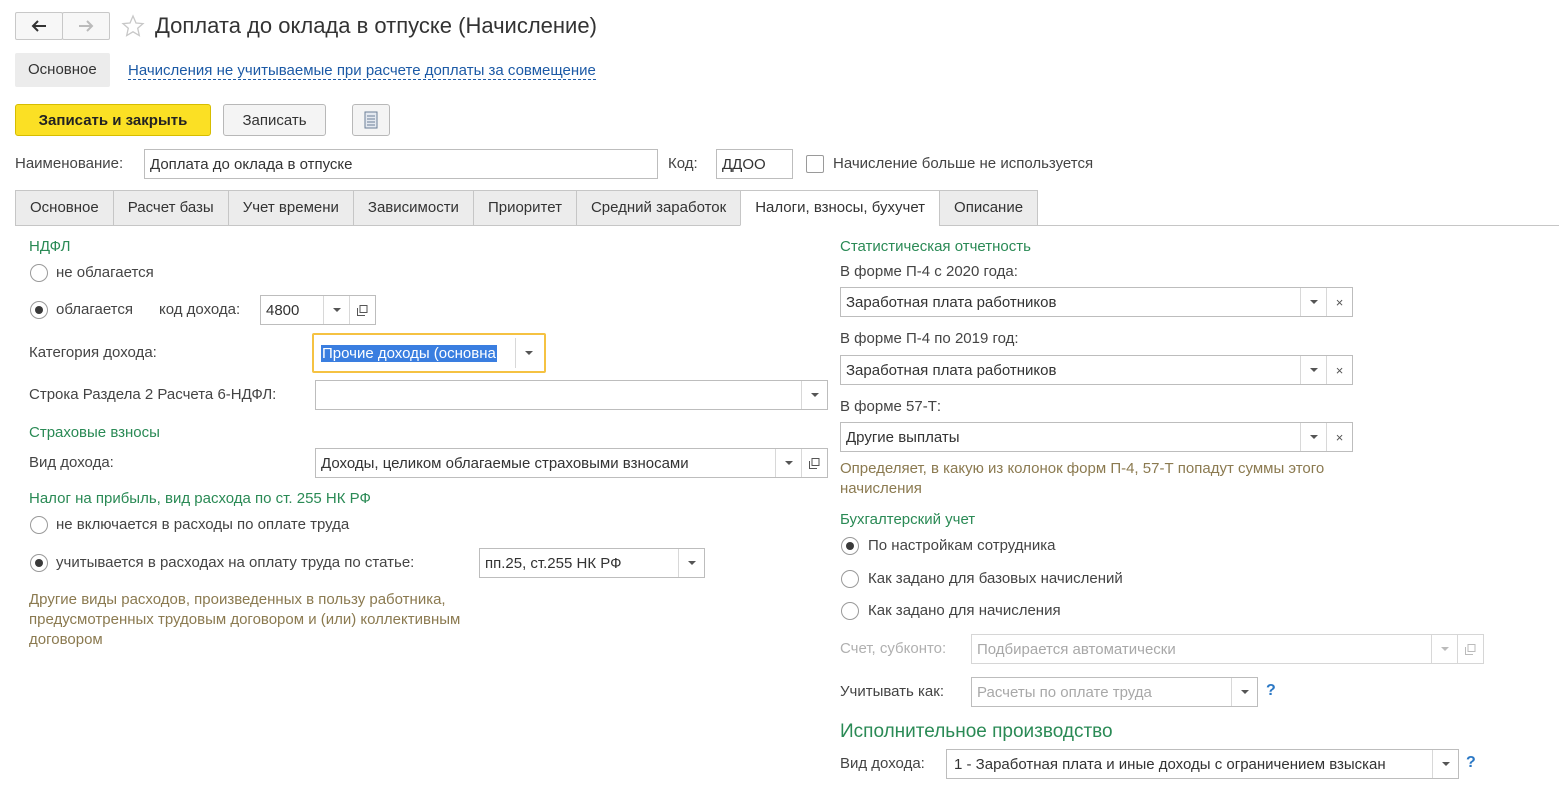  I want to click on tab-time: Учет времени, so click(290, 208).